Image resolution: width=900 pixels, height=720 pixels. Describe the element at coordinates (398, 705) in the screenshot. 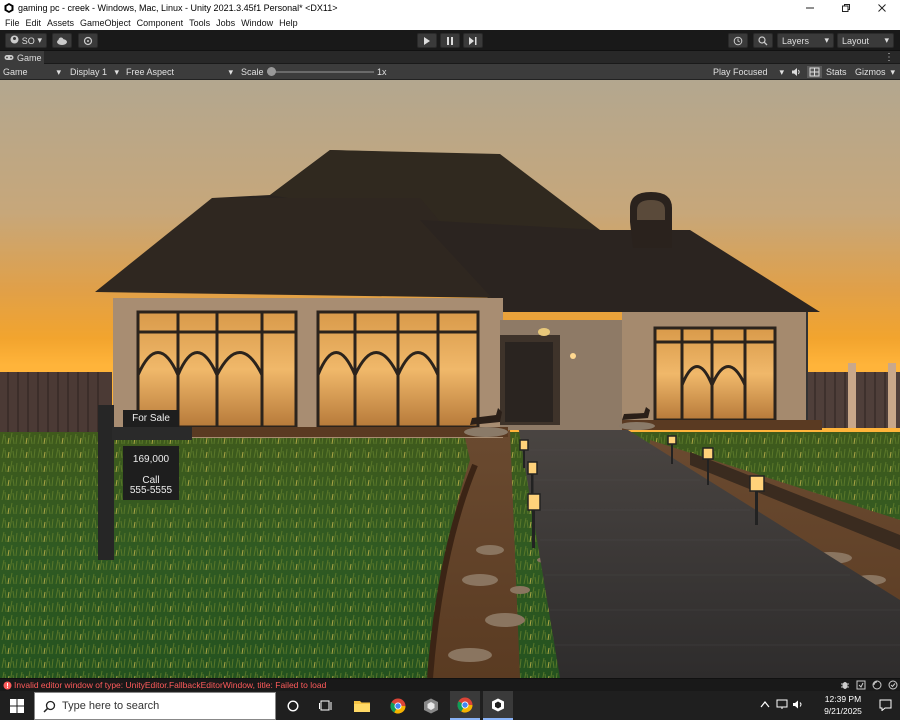

I see `chrome-icon` at that location.